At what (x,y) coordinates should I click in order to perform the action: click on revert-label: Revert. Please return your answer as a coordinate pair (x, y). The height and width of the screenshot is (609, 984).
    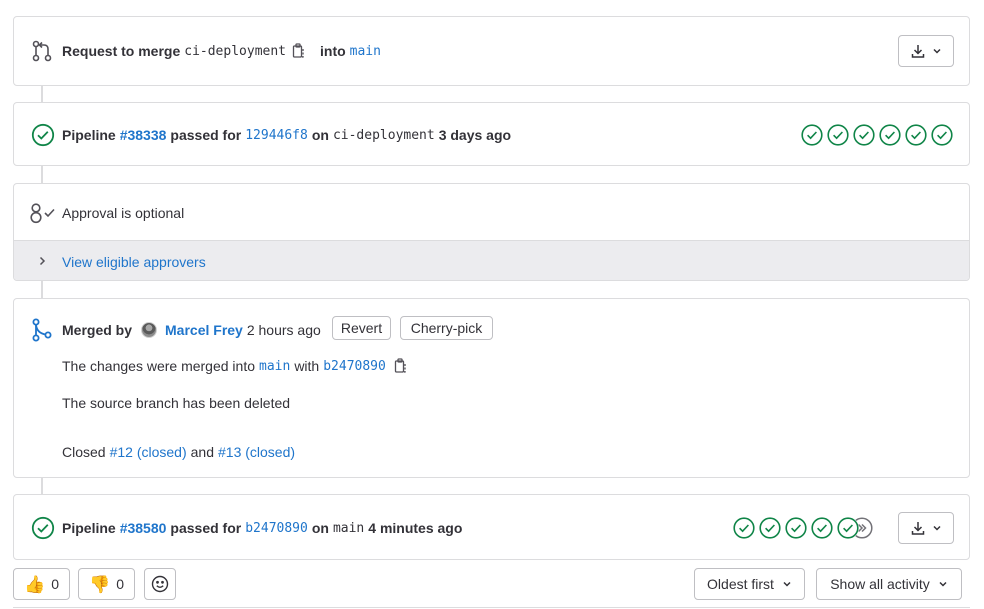
    Looking at the image, I should click on (361, 328).